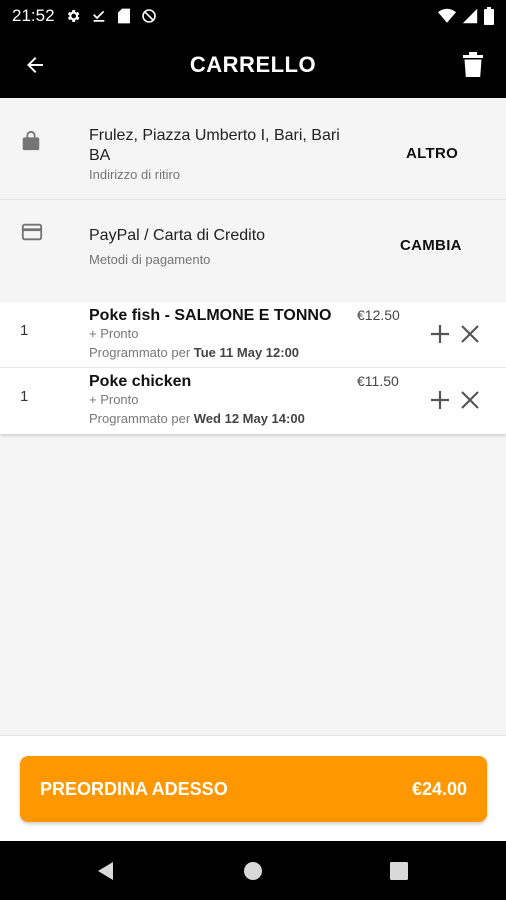  I want to click on sd-card-icon, so click(124, 16).